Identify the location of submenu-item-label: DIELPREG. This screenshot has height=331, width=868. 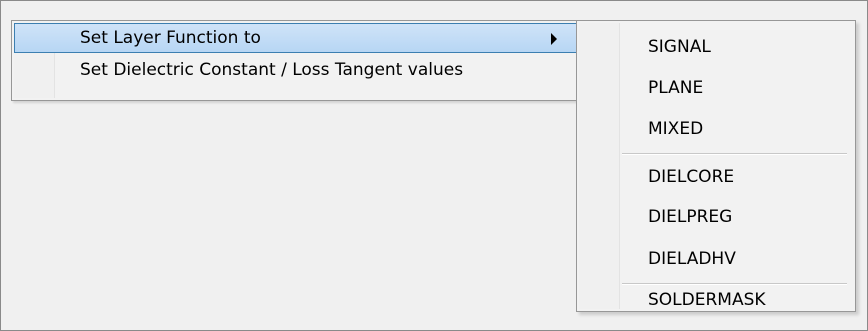
(690, 217).